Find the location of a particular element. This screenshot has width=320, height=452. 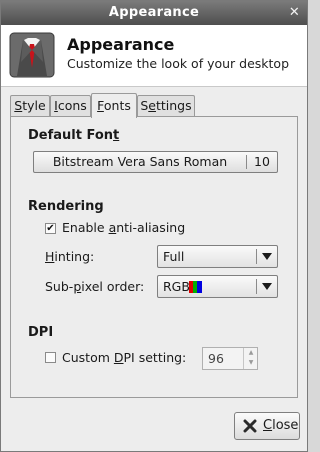

window-title: Appearance is located at coordinates (154, 12).